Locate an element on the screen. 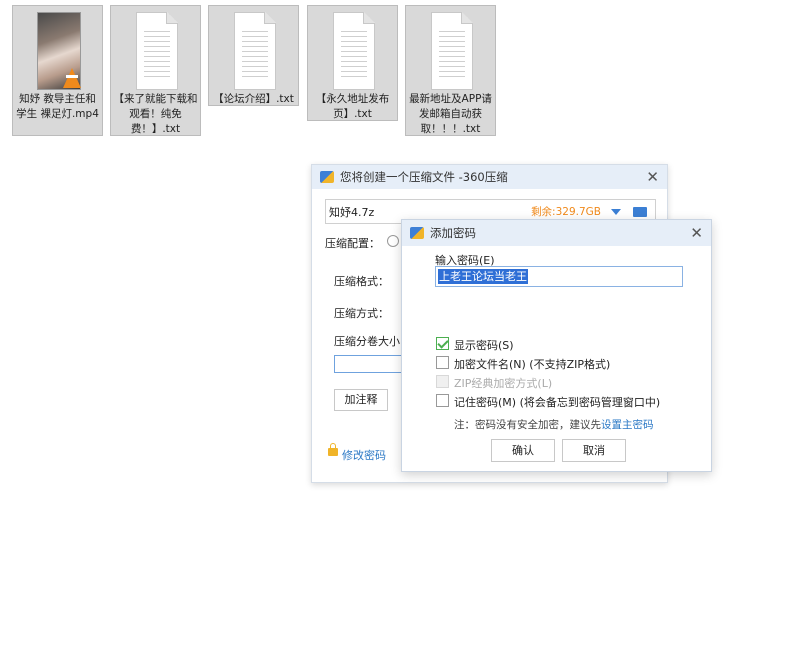 The height and width of the screenshot is (670, 800). confirm-button: 确认 is located at coordinates (523, 450).